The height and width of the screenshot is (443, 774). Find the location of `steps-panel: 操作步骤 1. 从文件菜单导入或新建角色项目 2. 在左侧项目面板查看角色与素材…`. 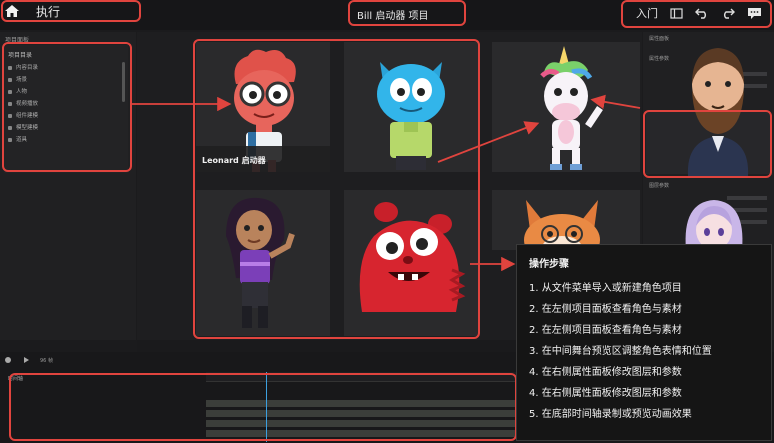

steps-panel: 操作步骤 1. 从文件菜单导入或新建角色项目 2. 在左侧项目面板查看角色与素材… is located at coordinates (644, 342).